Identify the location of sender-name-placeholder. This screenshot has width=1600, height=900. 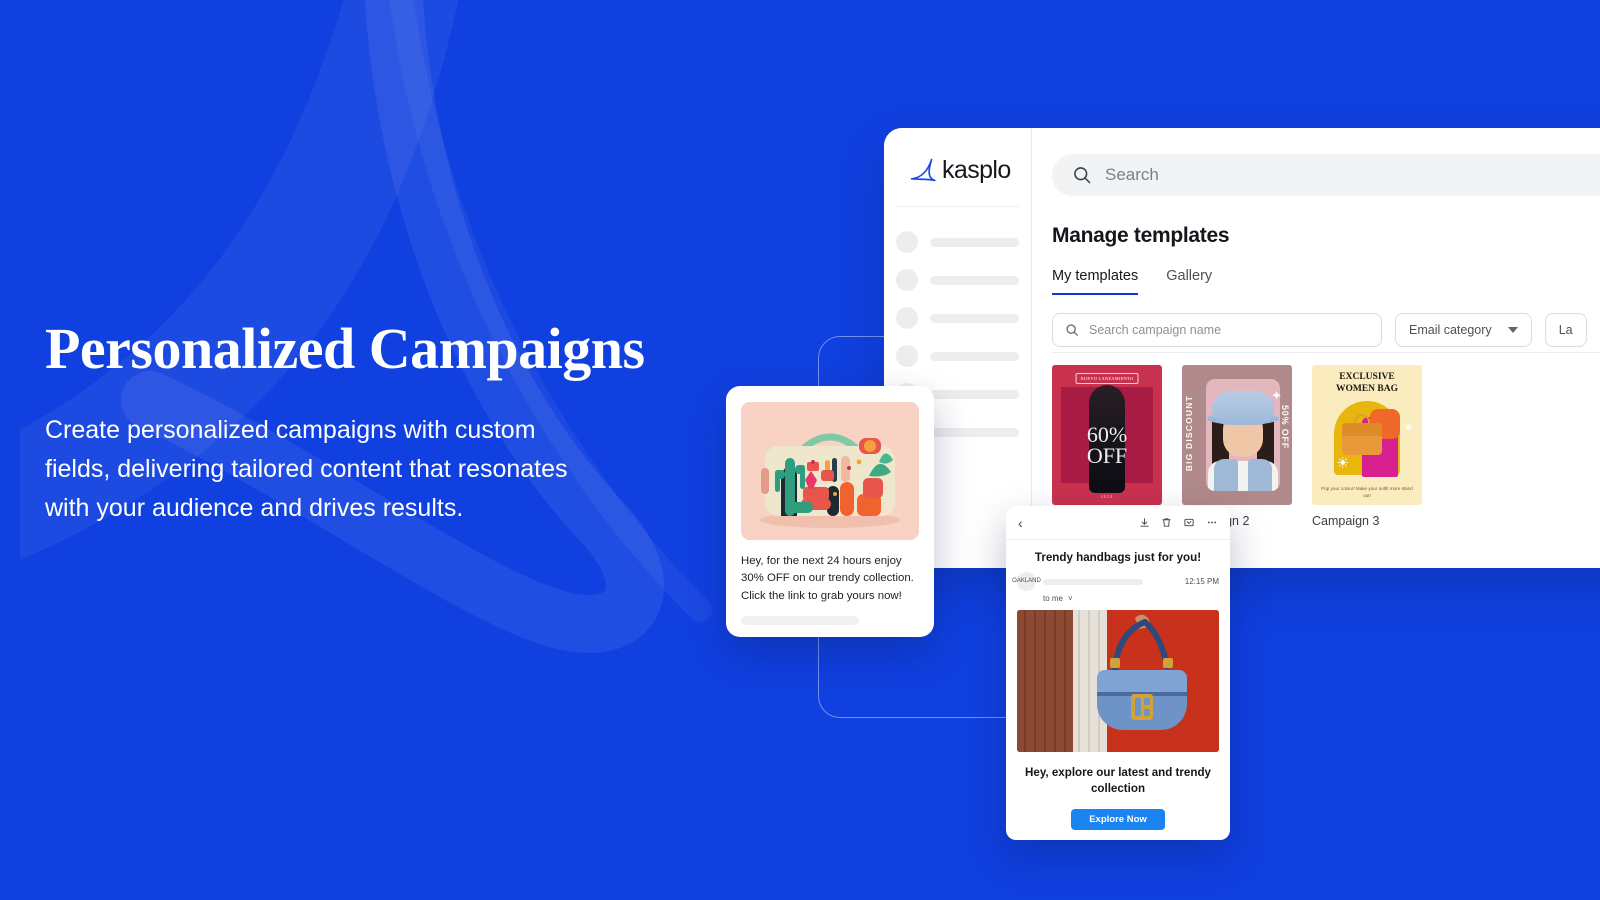
(1110, 581).